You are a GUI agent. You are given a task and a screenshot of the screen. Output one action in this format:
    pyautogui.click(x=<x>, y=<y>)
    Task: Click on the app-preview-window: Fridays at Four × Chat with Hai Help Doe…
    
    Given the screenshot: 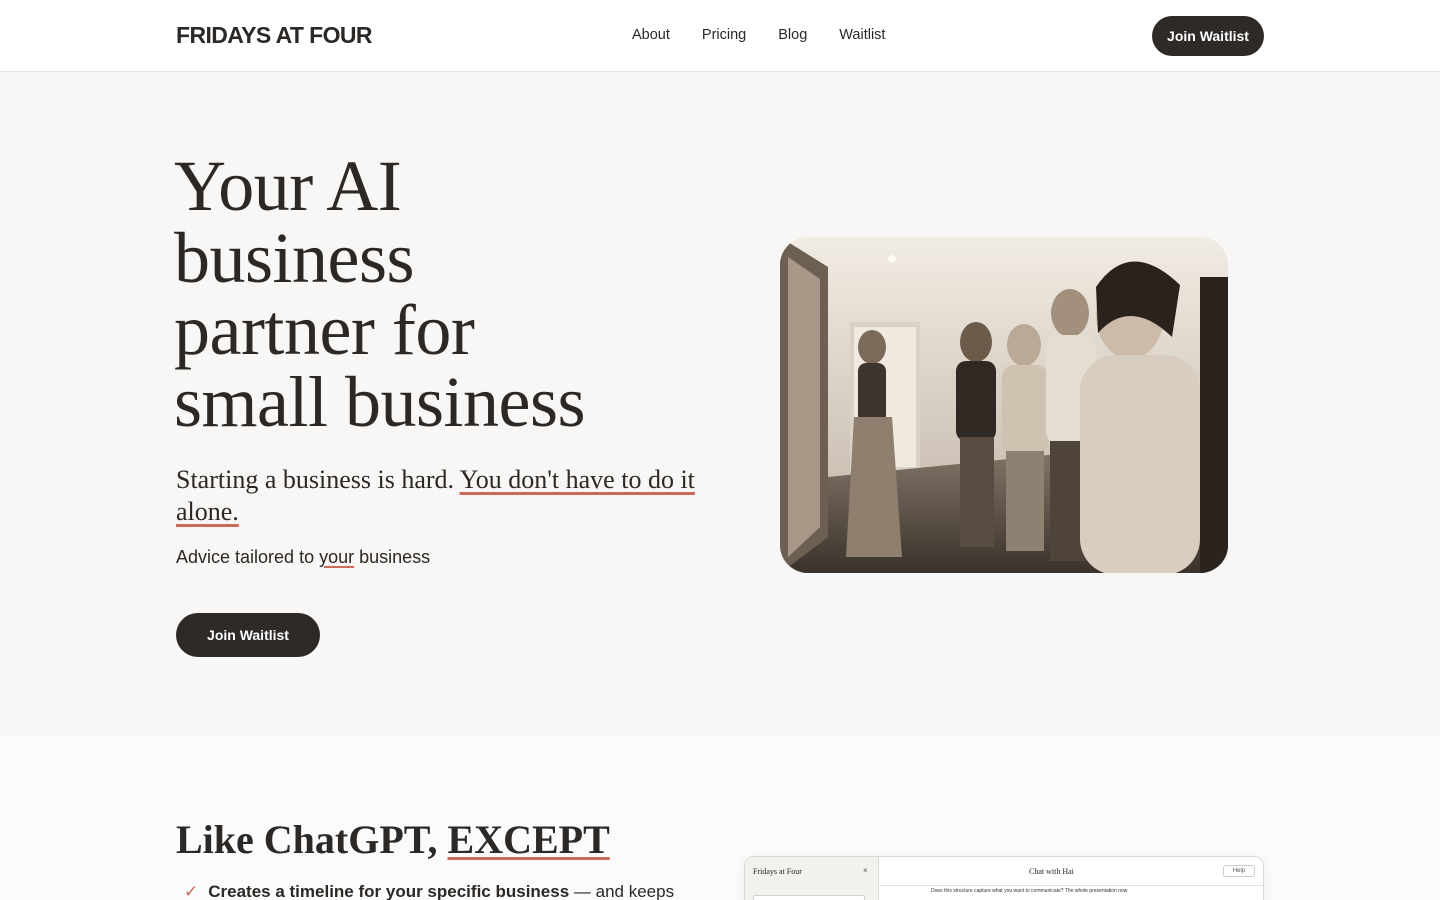 What is the action you would take?
    pyautogui.click(x=1004, y=878)
    